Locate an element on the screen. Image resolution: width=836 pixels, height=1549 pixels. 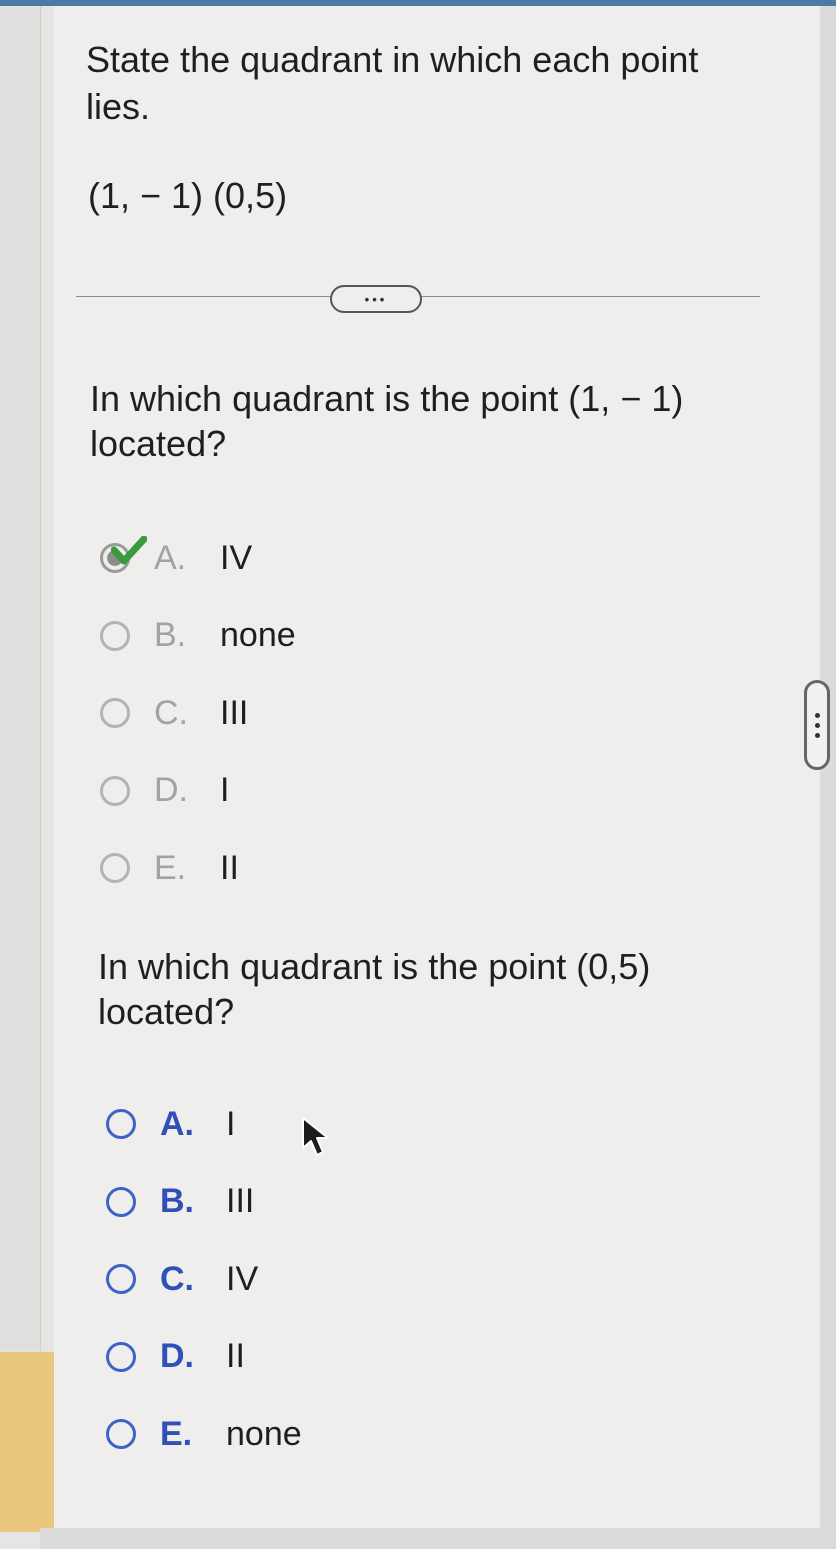
q2-option-b-value: III is located at coordinates (240, 1201).